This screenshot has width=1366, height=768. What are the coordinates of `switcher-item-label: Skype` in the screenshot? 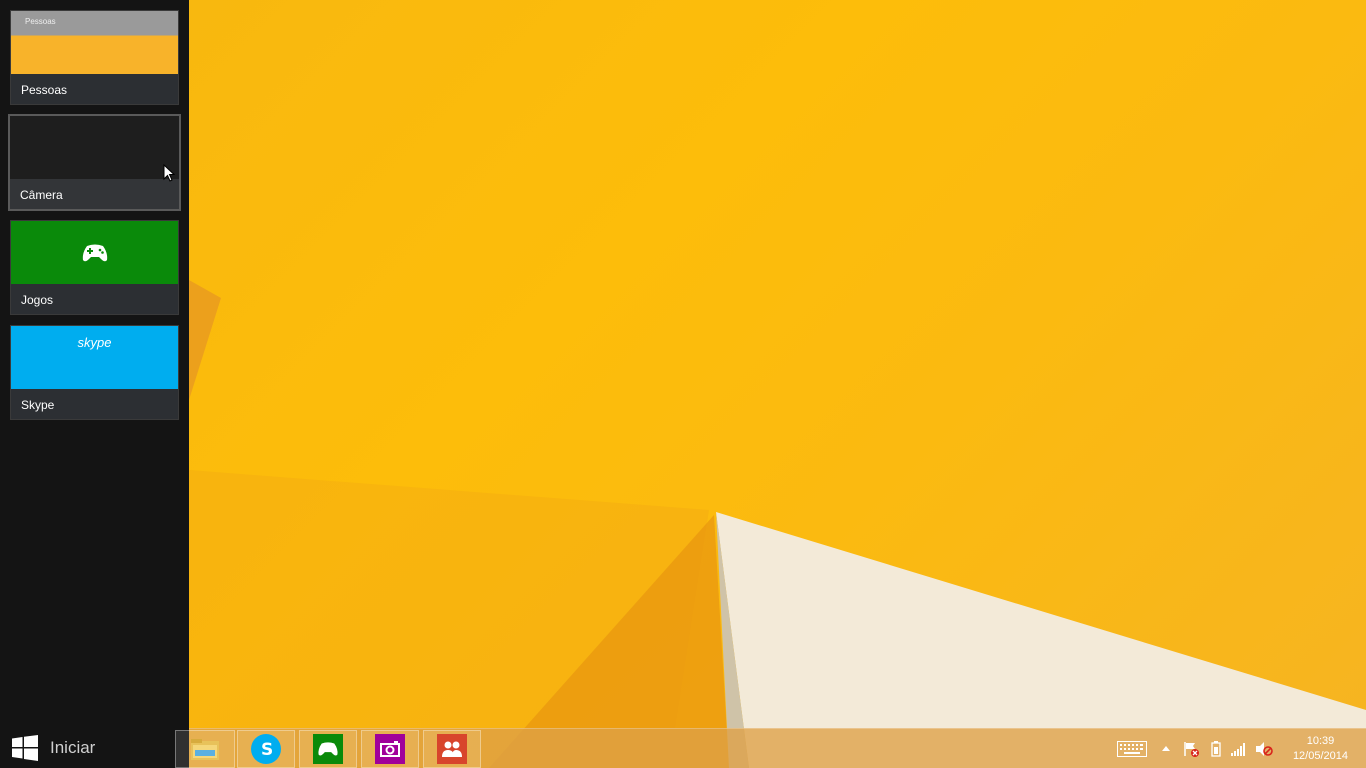 It's located at (94, 404).